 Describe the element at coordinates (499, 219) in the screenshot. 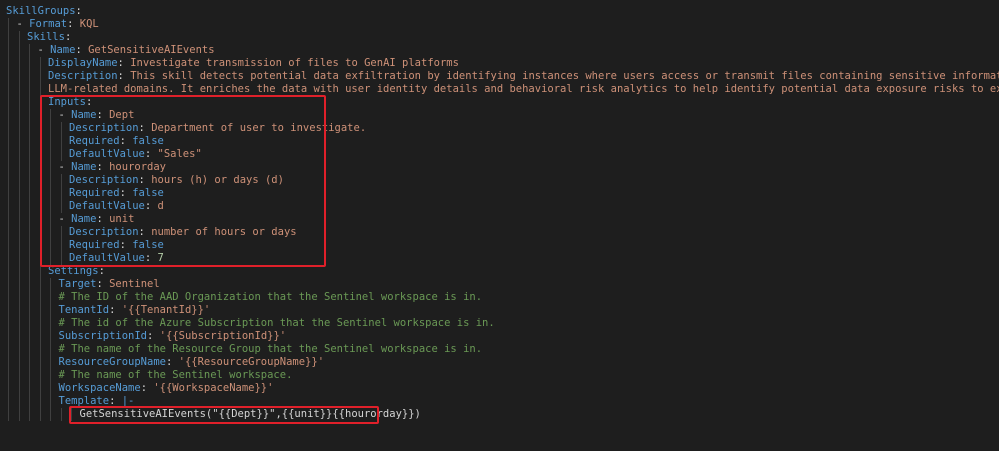

I see `code-line: - Name: unit` at that location.